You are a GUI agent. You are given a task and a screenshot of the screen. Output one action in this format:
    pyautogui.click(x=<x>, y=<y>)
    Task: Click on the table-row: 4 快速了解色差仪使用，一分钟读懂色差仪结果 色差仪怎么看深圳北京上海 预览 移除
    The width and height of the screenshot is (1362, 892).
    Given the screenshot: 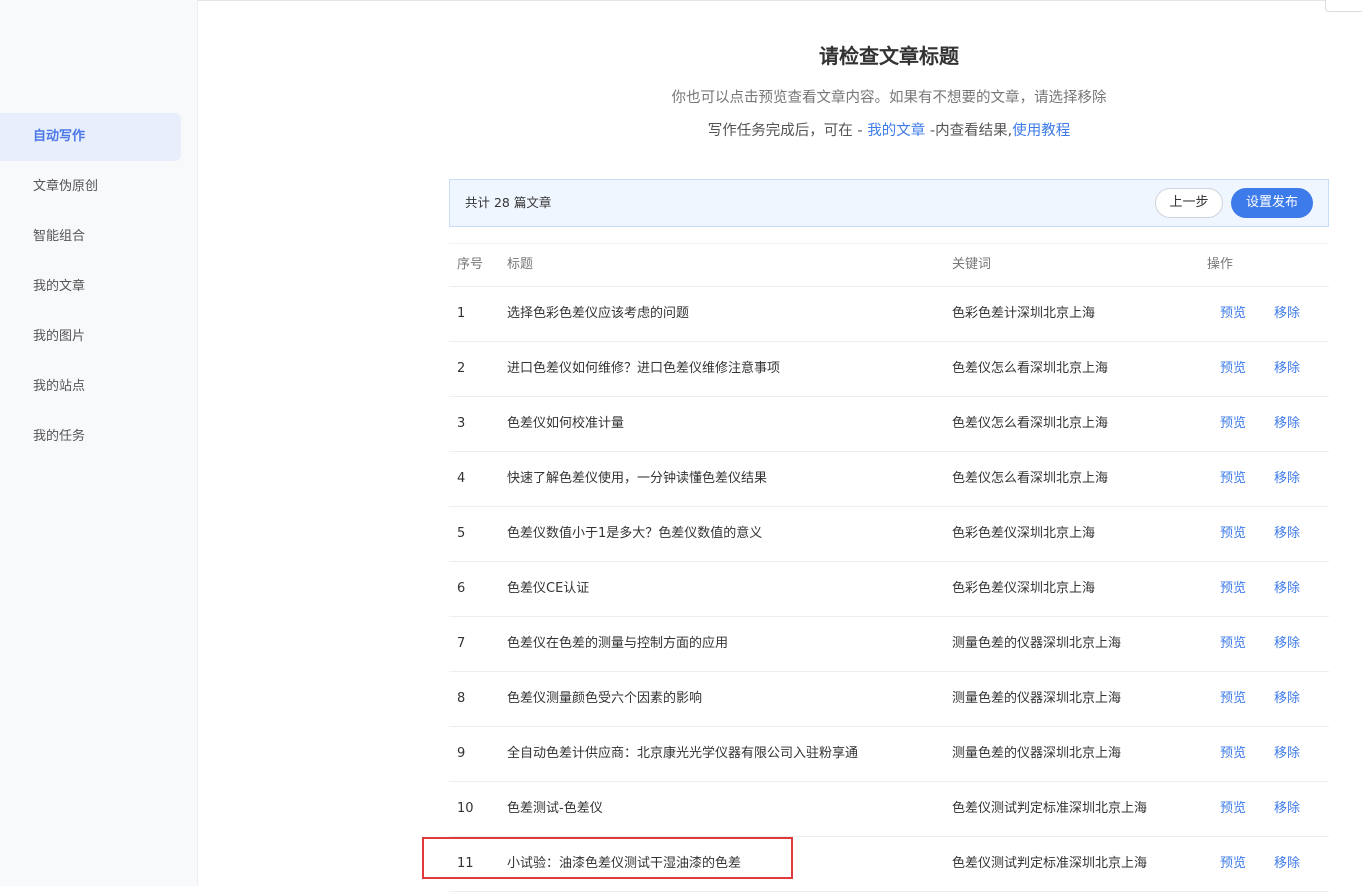 What is the action you would take?
    pyautogui.click(x=889, y=479)
    